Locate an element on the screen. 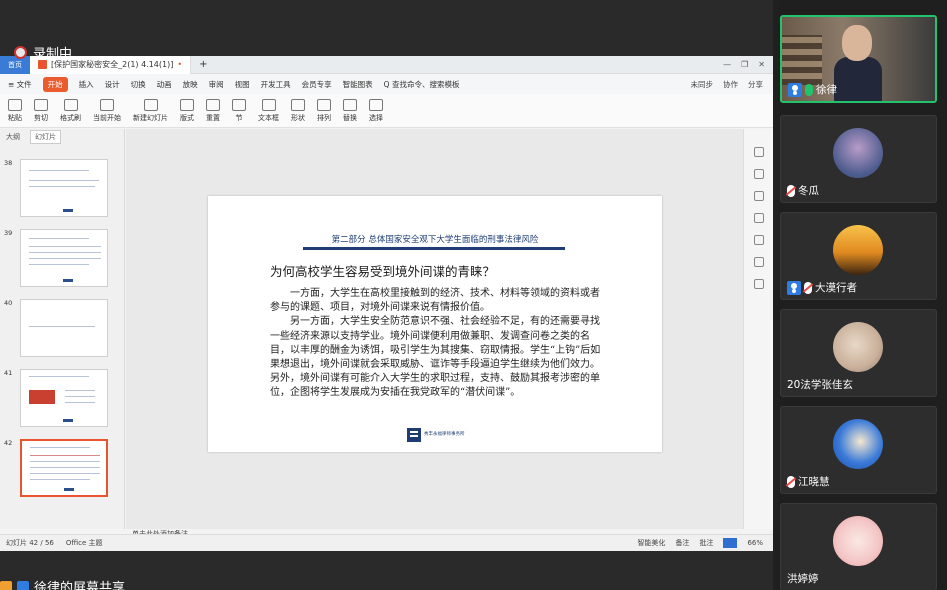  ribbon-section: 节 is located at coordinates (239, 110).